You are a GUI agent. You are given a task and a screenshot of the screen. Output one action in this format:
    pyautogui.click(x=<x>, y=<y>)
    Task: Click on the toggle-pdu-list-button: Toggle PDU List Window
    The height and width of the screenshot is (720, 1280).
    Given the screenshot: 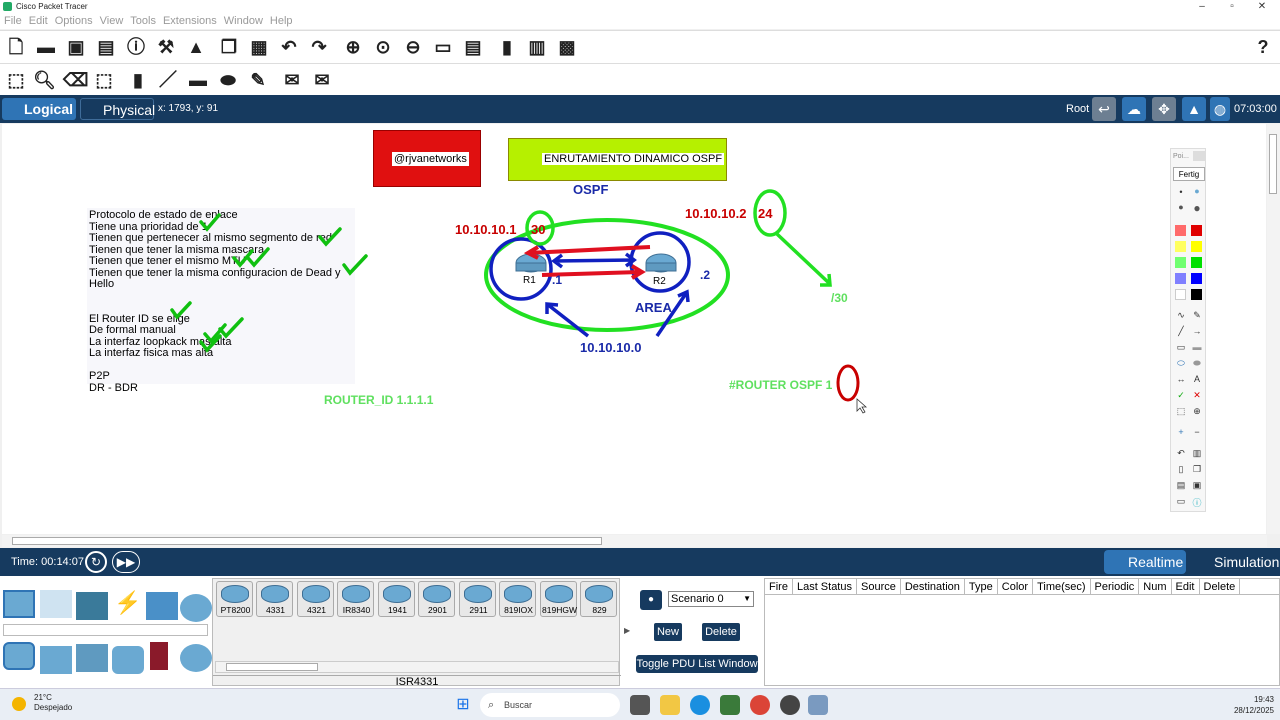 What is the action you would take?
    pyautogui.click(x=697, y=664)
    